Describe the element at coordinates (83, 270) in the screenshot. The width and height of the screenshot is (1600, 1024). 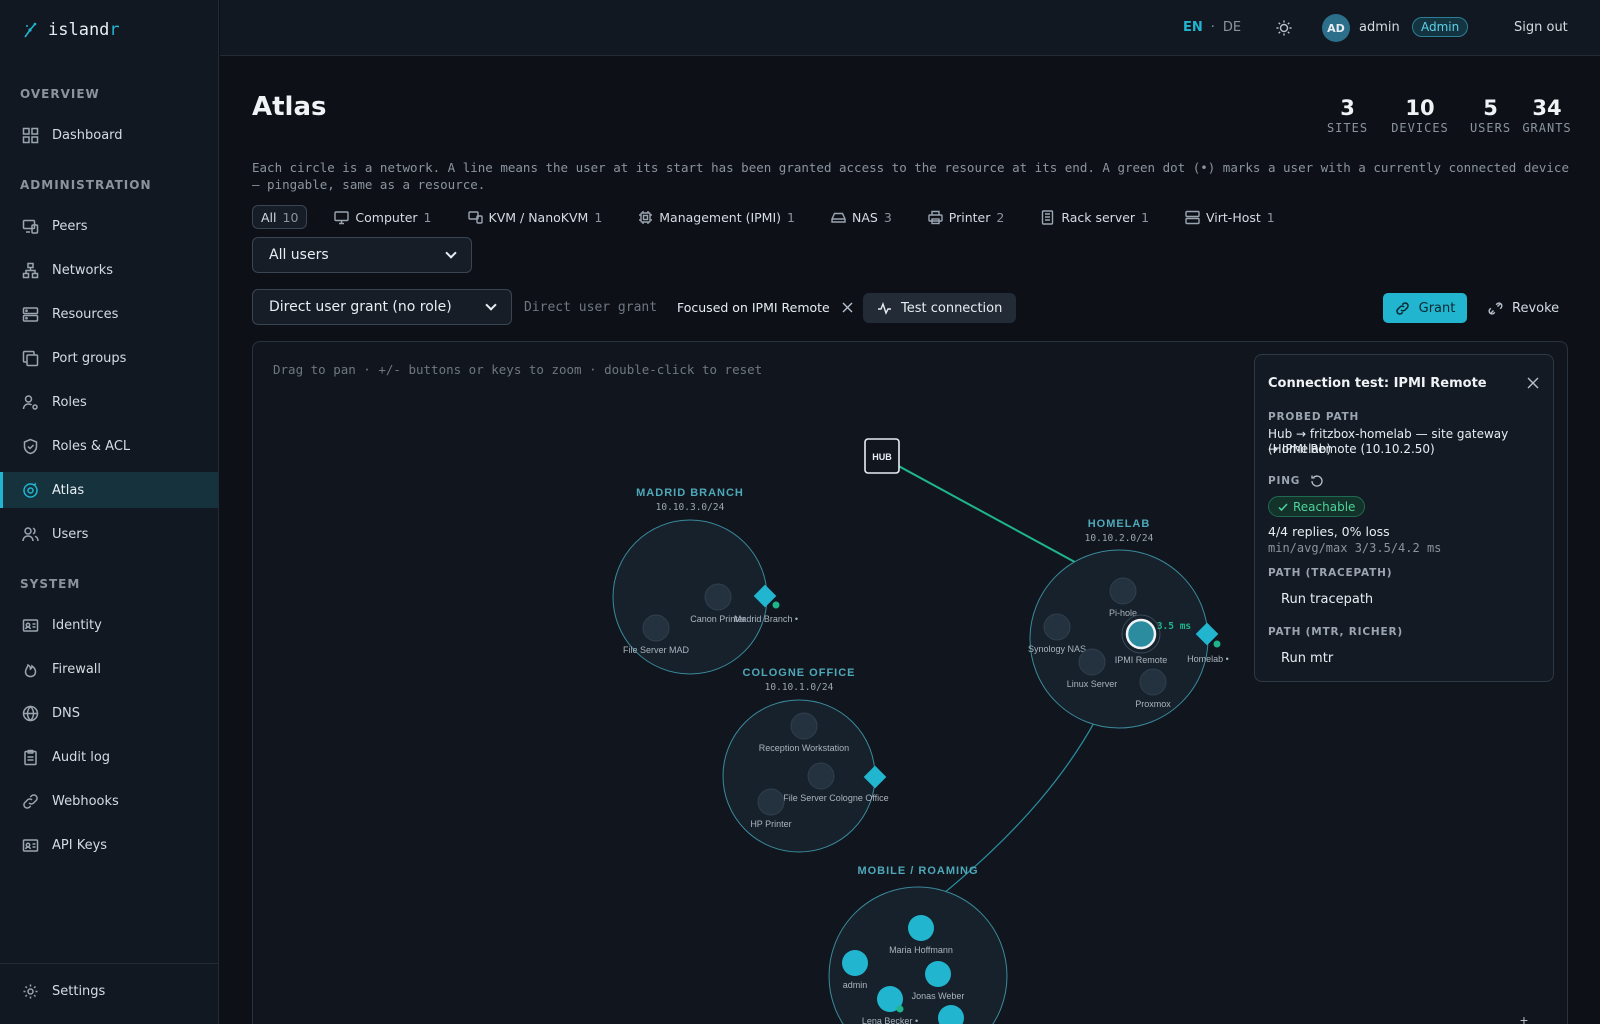
I see `sidebar-item-label: Networks` at that location.